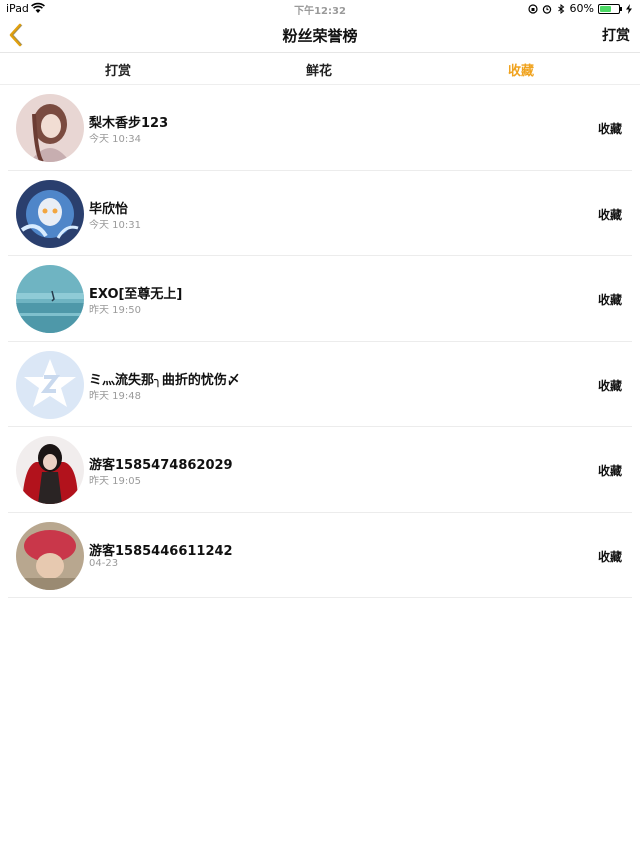 This screenshot has height=853, width=640. I want to click on user-name: ミ灬流失那╮曲折的忧伤〆, so click(164, 380).